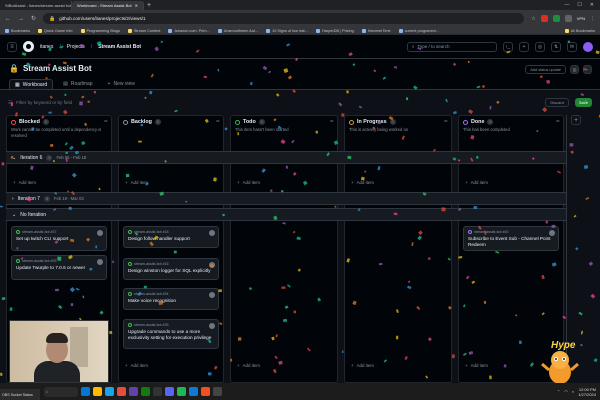 The height and width of the screenshot is (400, 600). Describe the element at coordinates (108, 5) in the screenshot. I see `browser-tab-active: Workboard - Stream Assist Bot ✕` at that location.